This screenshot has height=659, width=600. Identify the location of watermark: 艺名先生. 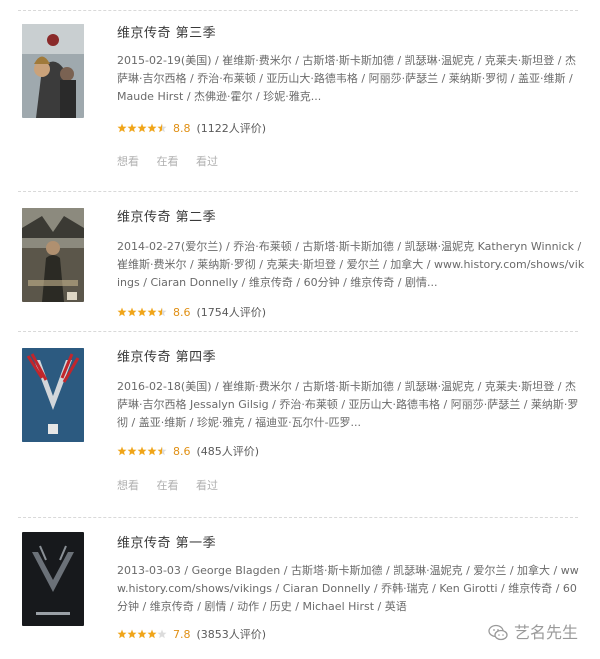
(533, 631).